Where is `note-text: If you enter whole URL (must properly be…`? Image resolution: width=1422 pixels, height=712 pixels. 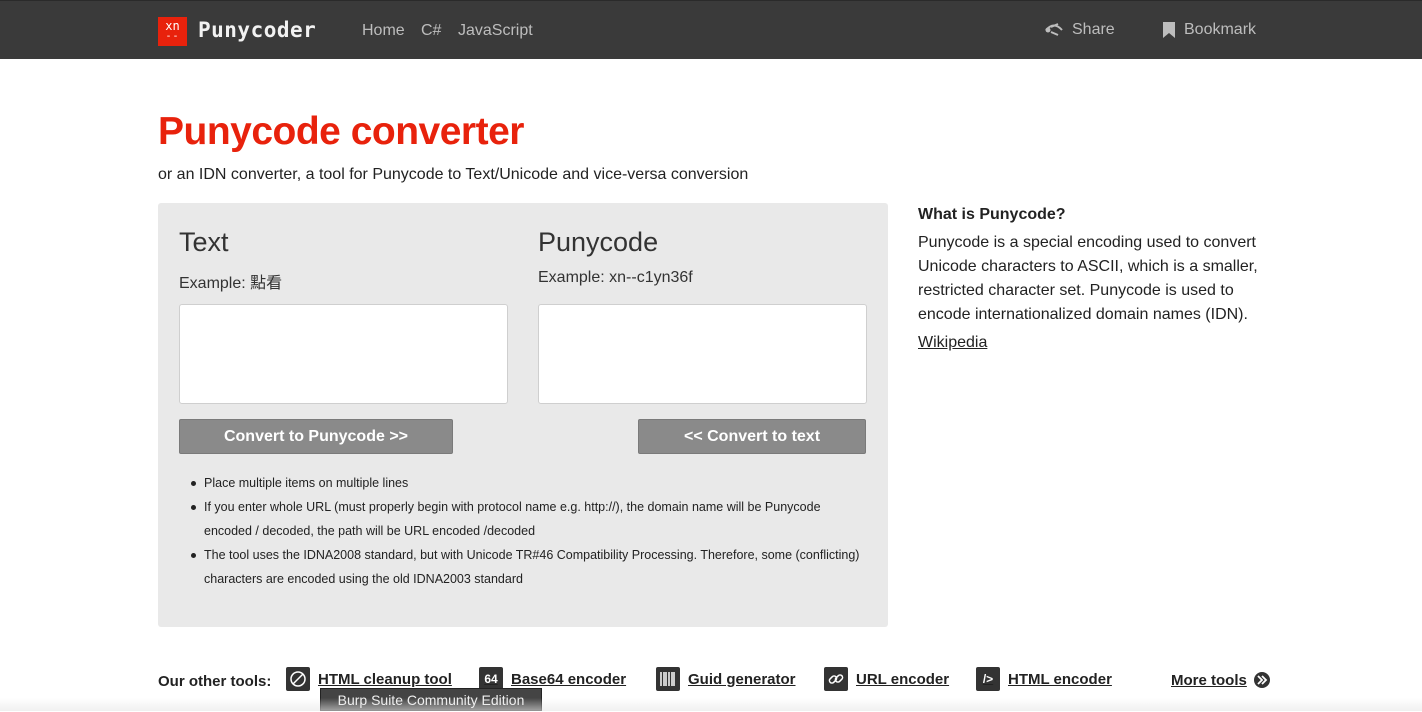 note-text: If you enter whole URL (must properly be… is located at coordinates (512, 519).